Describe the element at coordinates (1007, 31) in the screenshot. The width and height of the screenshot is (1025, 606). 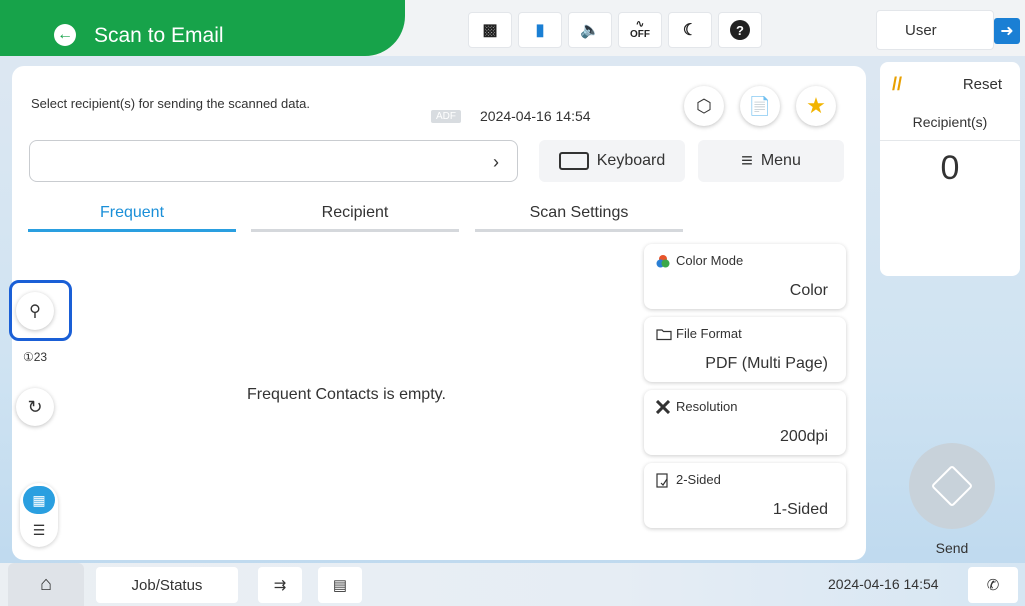
I see `logout-icon: ➜` at that location.